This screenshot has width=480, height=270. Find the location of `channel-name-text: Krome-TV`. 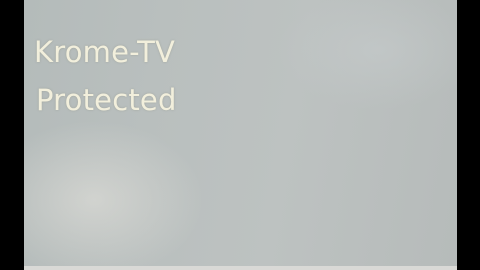

channel-name-text: Krome-TV is located at coordinates (105, 52).